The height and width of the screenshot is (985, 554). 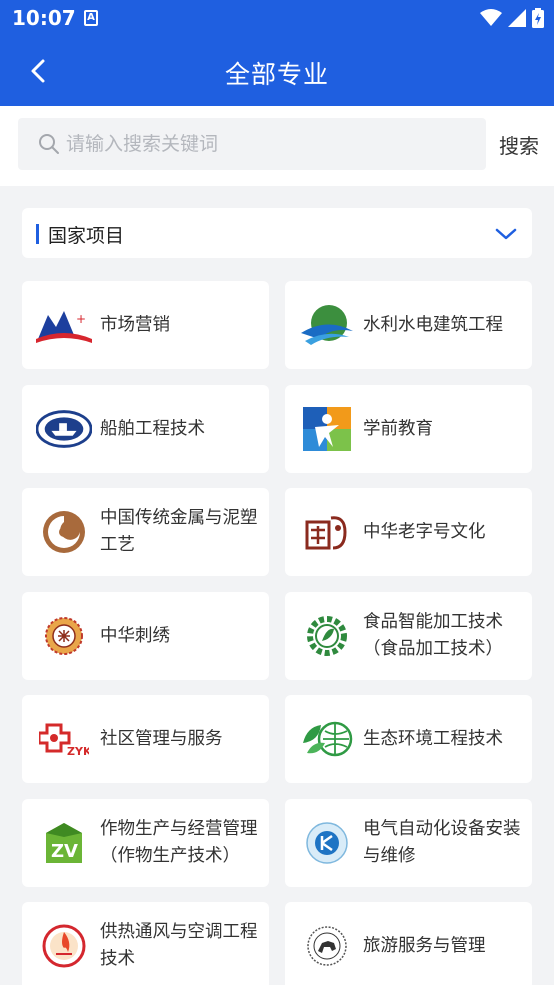 I want to click on major-card: ZYK 社区管理与服务, so click(x=145, y=739).